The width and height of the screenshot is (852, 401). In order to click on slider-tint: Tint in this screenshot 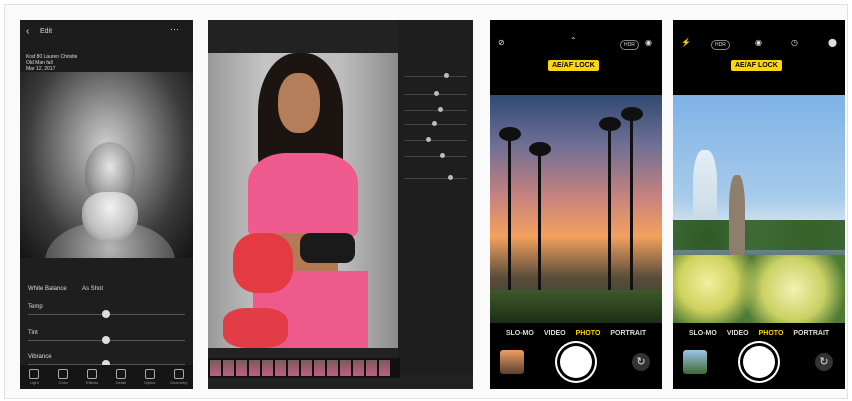, I will do `click(106, 337)`.